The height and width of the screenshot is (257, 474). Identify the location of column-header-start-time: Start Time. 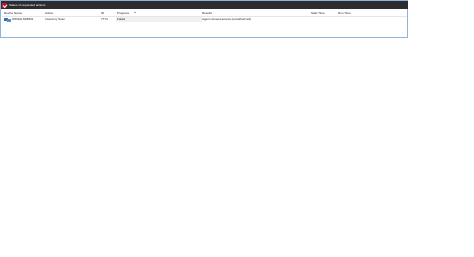
(318, 13).